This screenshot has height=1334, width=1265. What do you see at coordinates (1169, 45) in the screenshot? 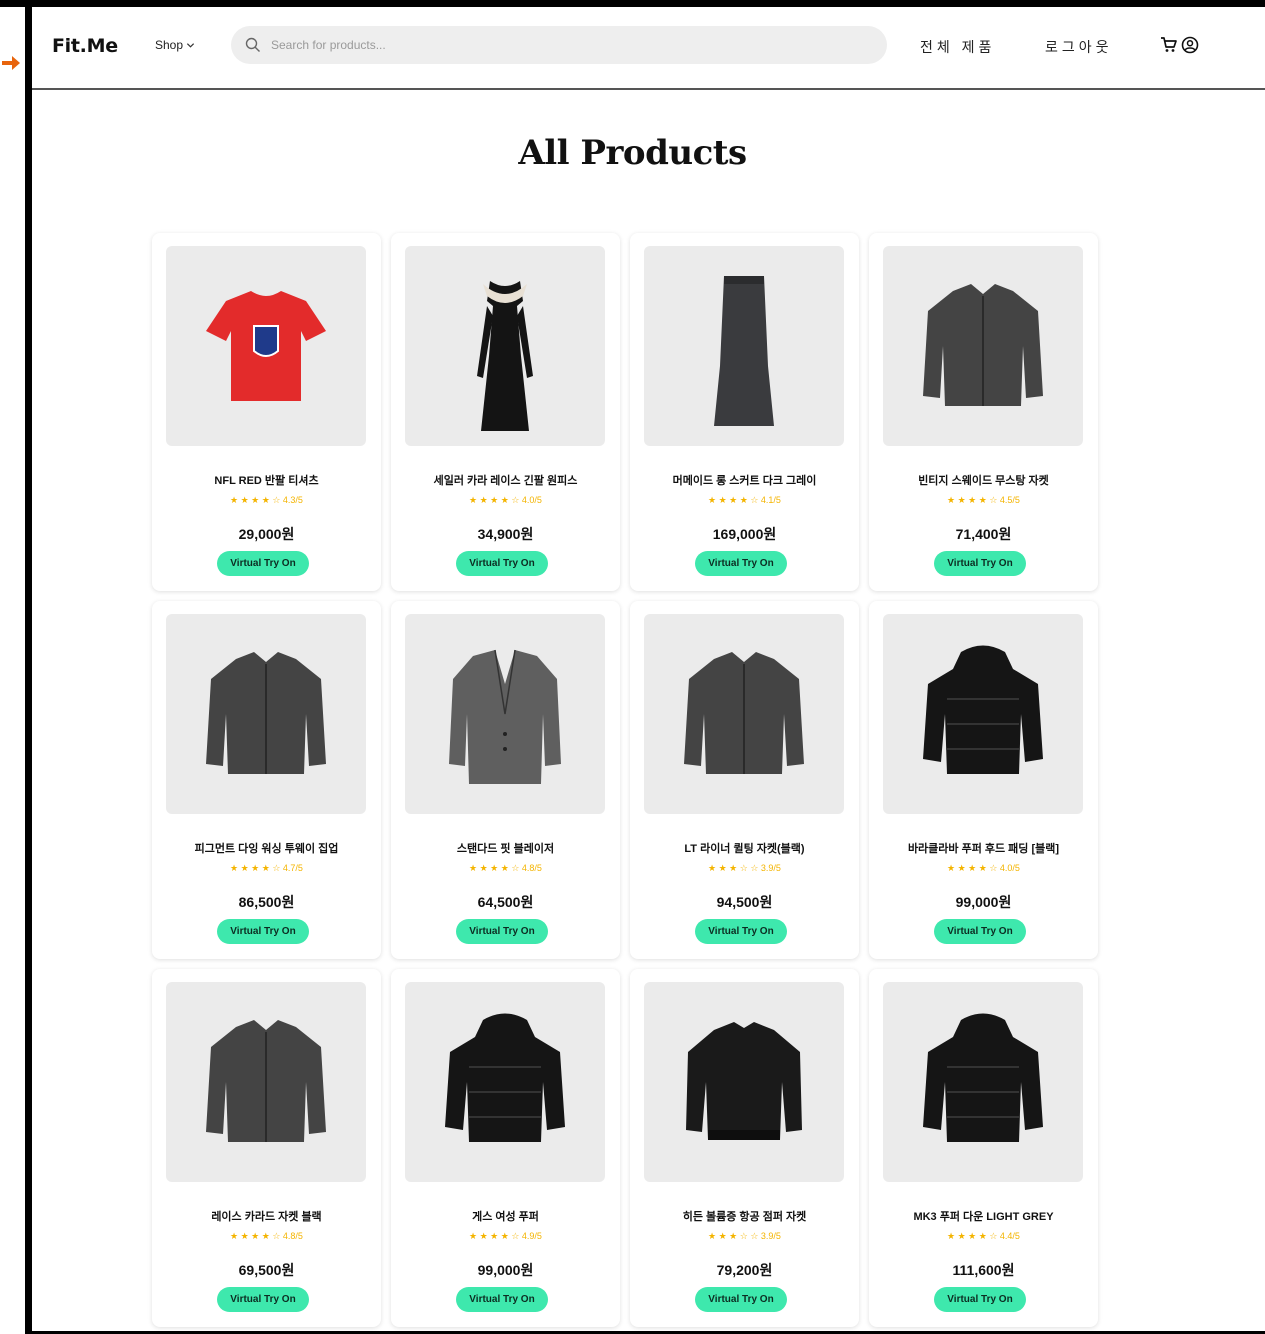
I see `cart-icon` at bounding box center [1169, 45].